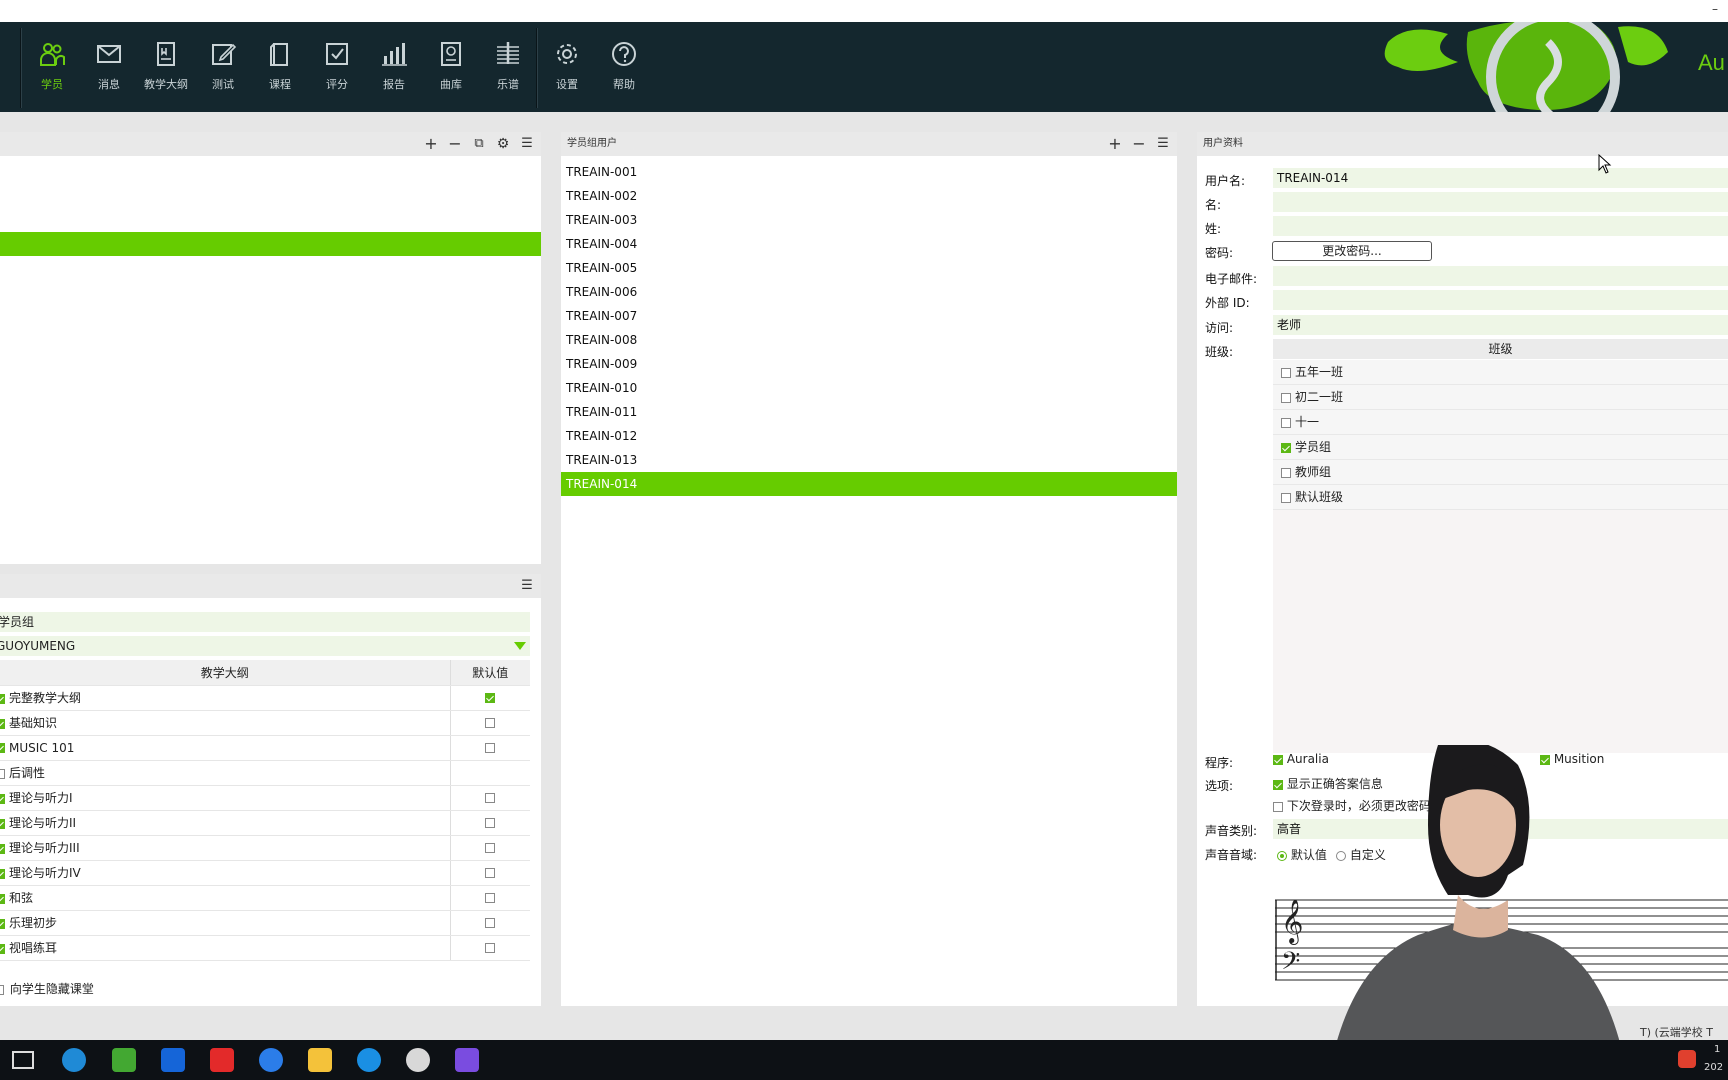  I want to click on tray-app-icon, so click(1687, 1059).